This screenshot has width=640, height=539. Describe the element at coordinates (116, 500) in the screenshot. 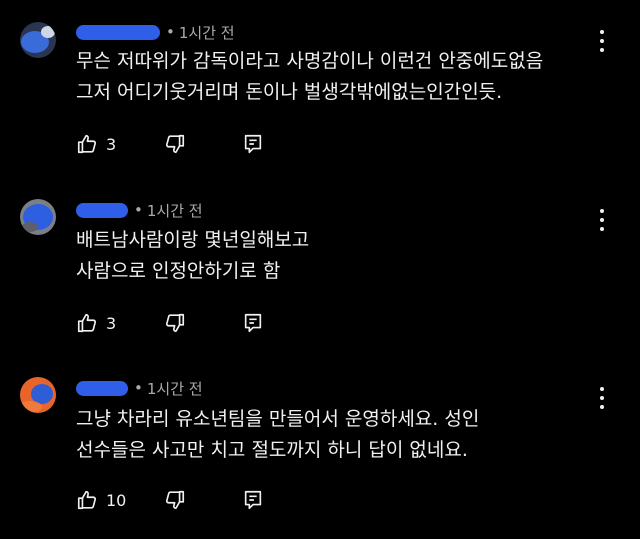

I see `like-count: 10` at that location.